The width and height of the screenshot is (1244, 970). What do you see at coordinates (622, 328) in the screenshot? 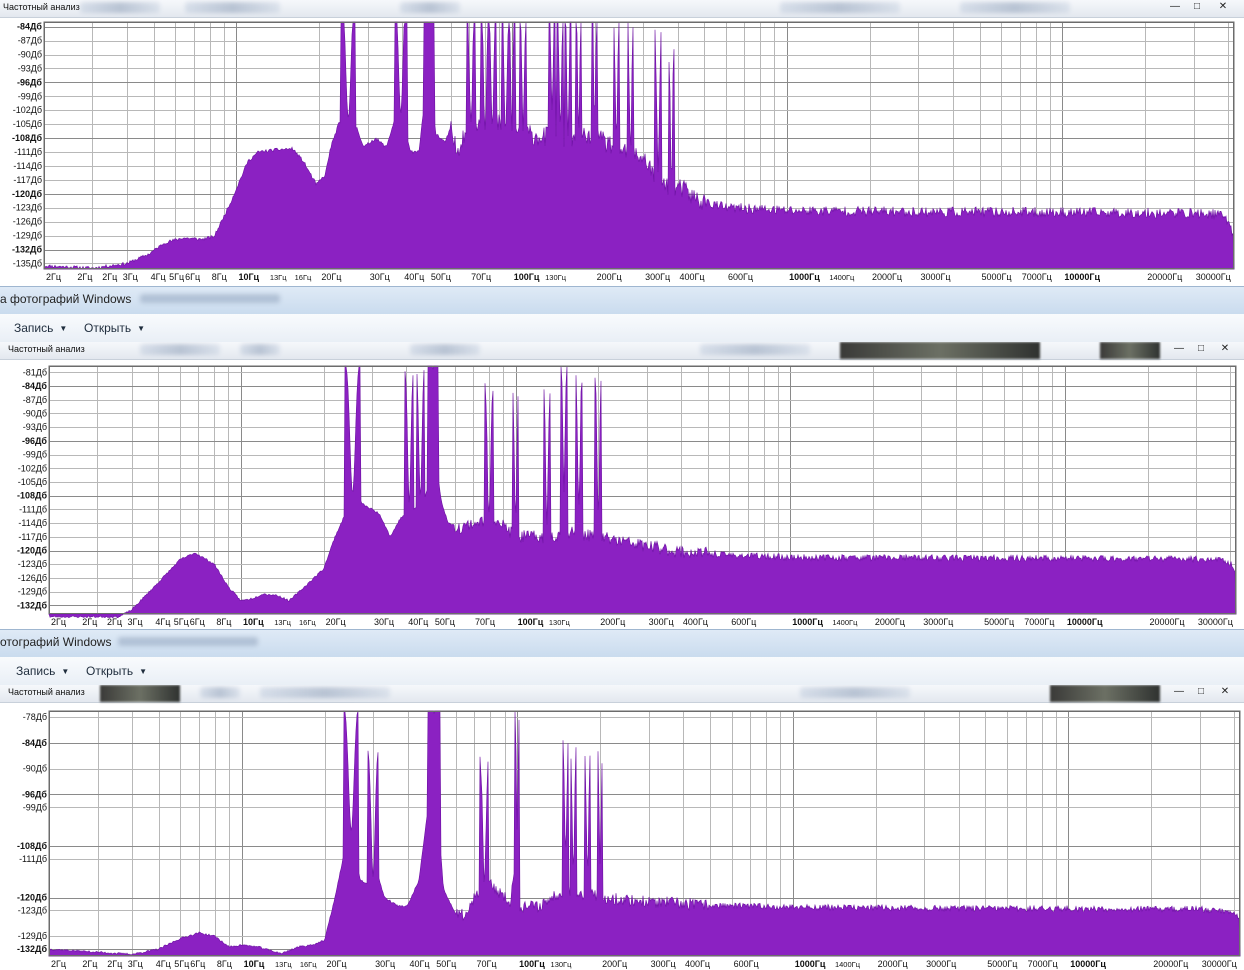
I see `photo-viewer-menu-1: Запись ▼ Открыть ▼` at bounding box center [622, 328].